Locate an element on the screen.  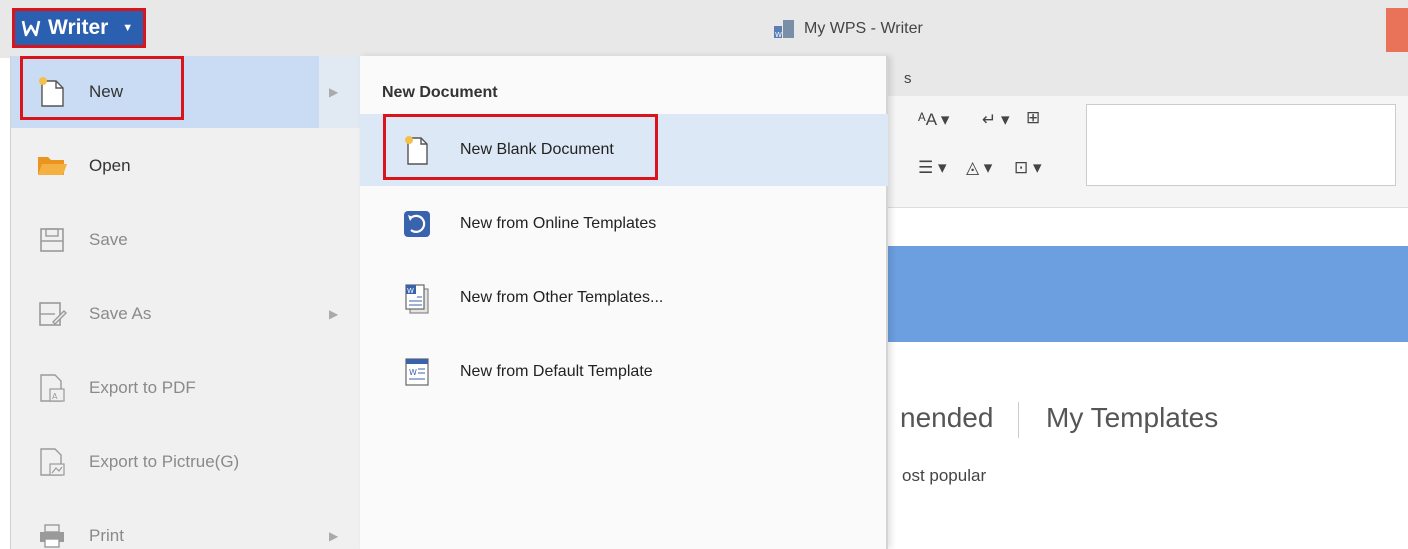
writer-app-label: Writer is located at coordinates (78, 27).